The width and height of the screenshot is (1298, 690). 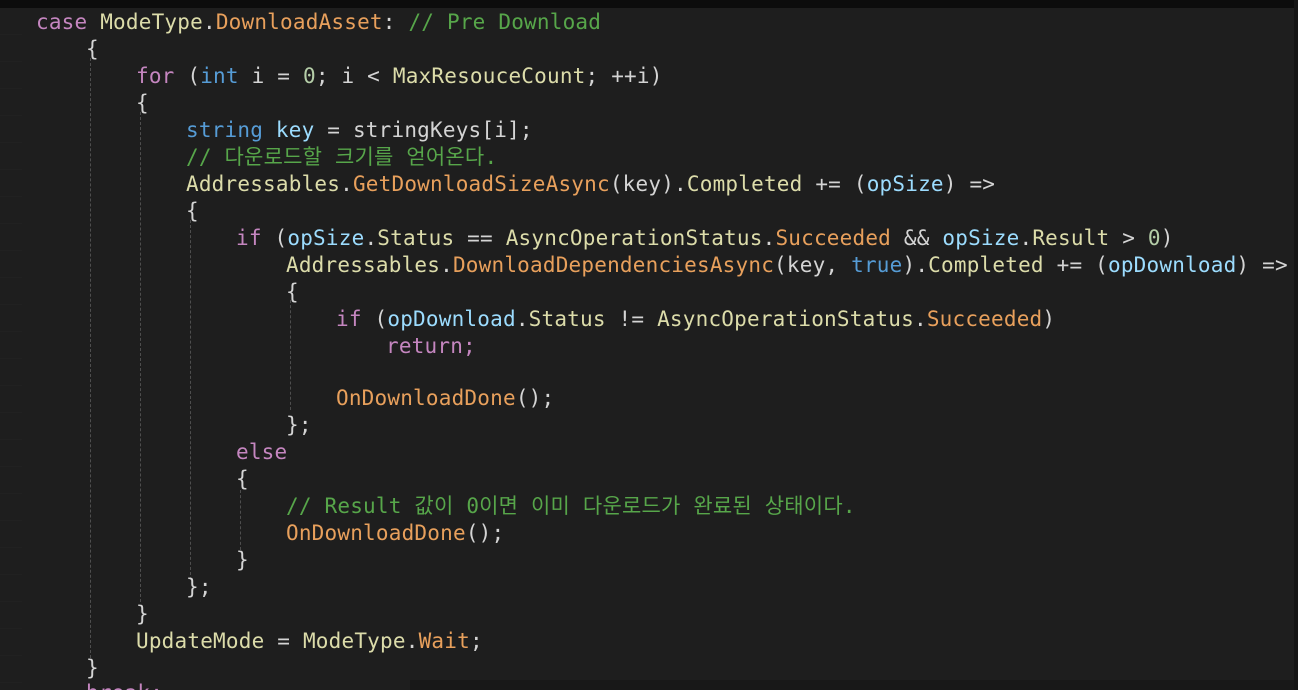 What do you see at coordinates (444, 641) in the screenshot?
I see `token-member: Wait` at bounding box center [444, 641].